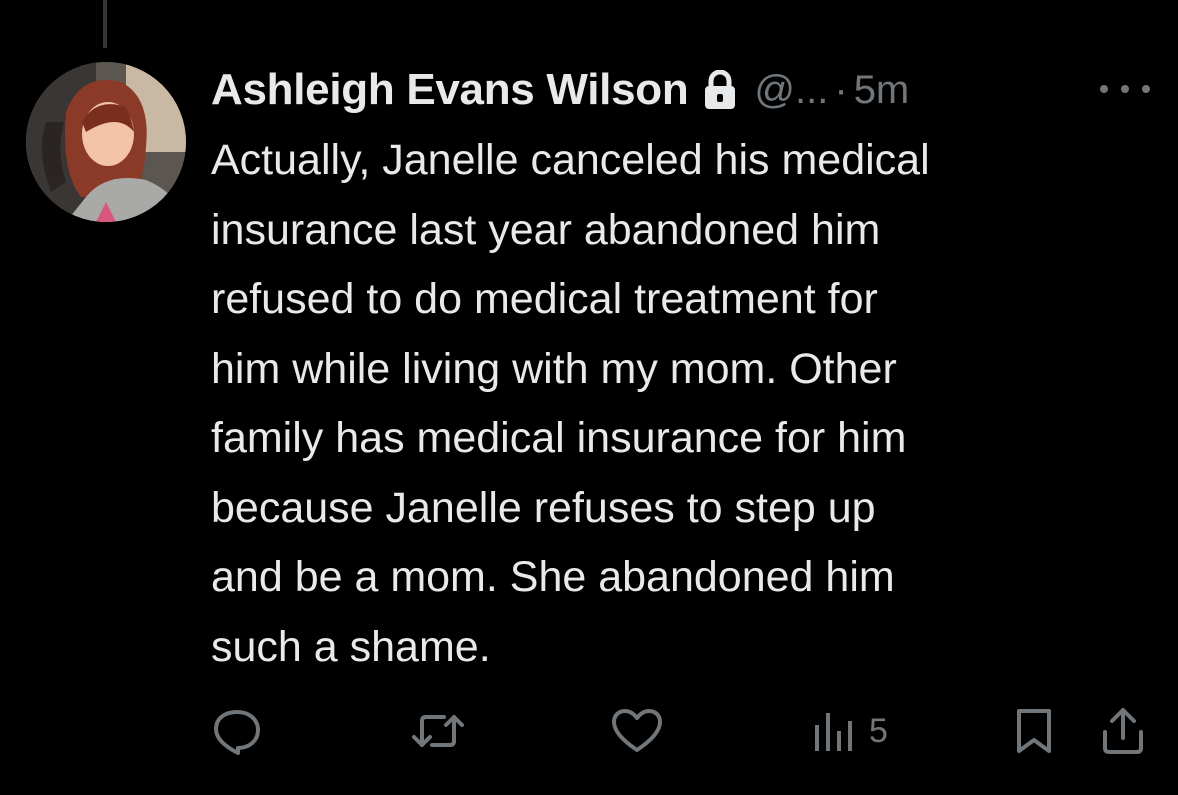 The image size is (1178, 795). I want to click on bookmark-button, so click(1034, 731).